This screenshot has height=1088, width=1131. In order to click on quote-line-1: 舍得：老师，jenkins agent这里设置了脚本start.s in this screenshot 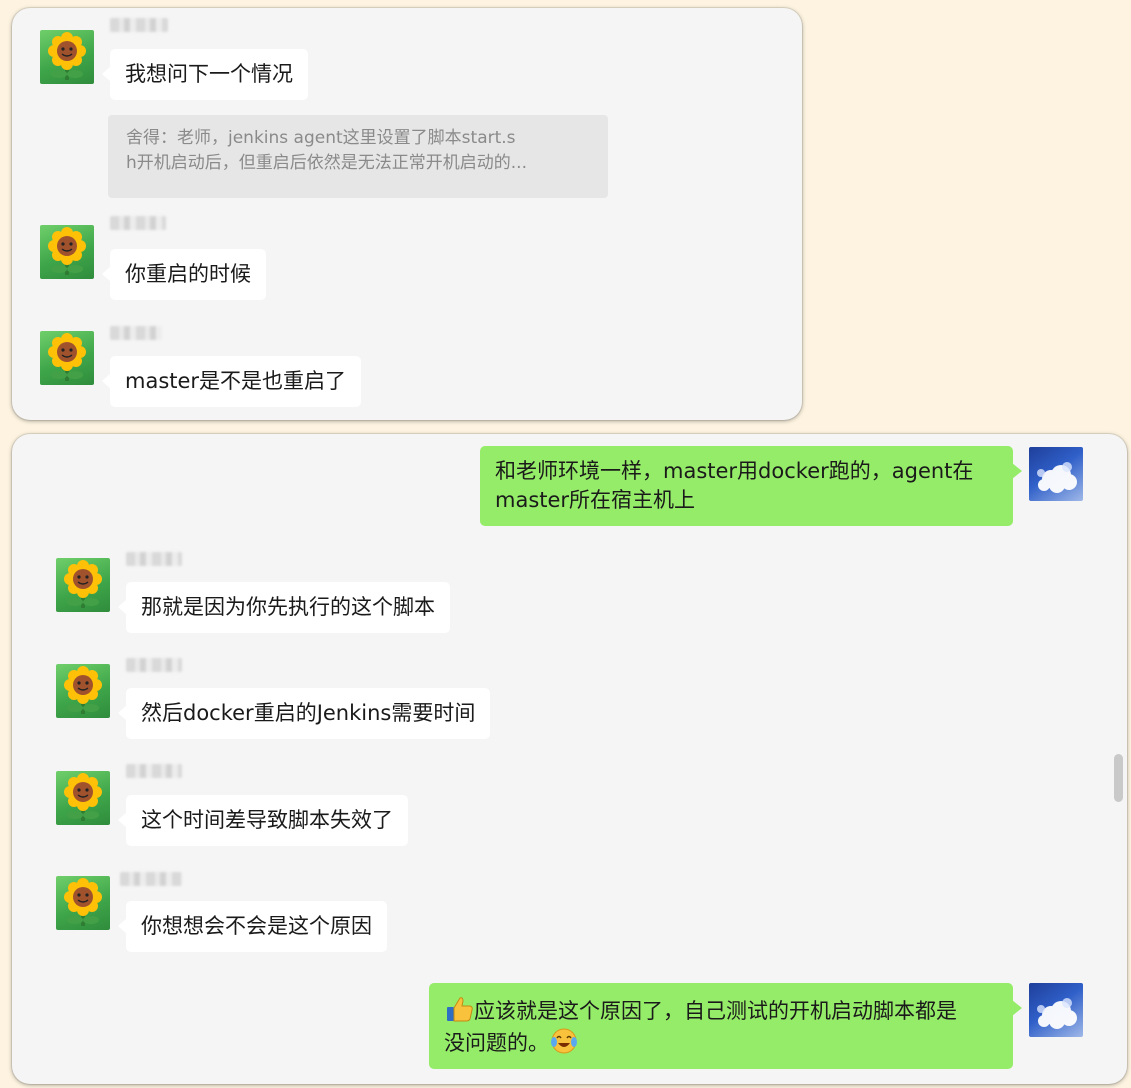, I will do `click(321, 138)`.